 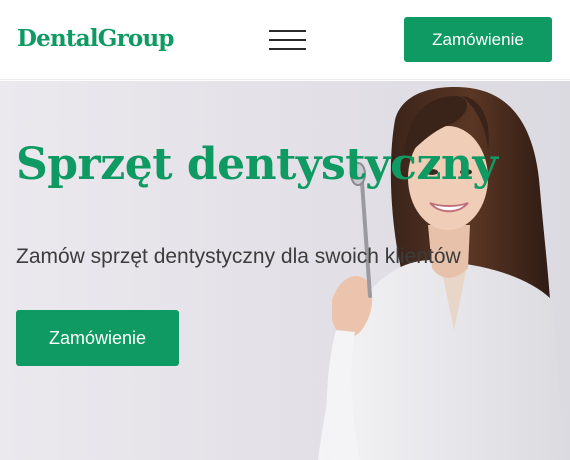 I want to click on hero-title: Sprzęt dentystyczny, so click(x=257, y=164).